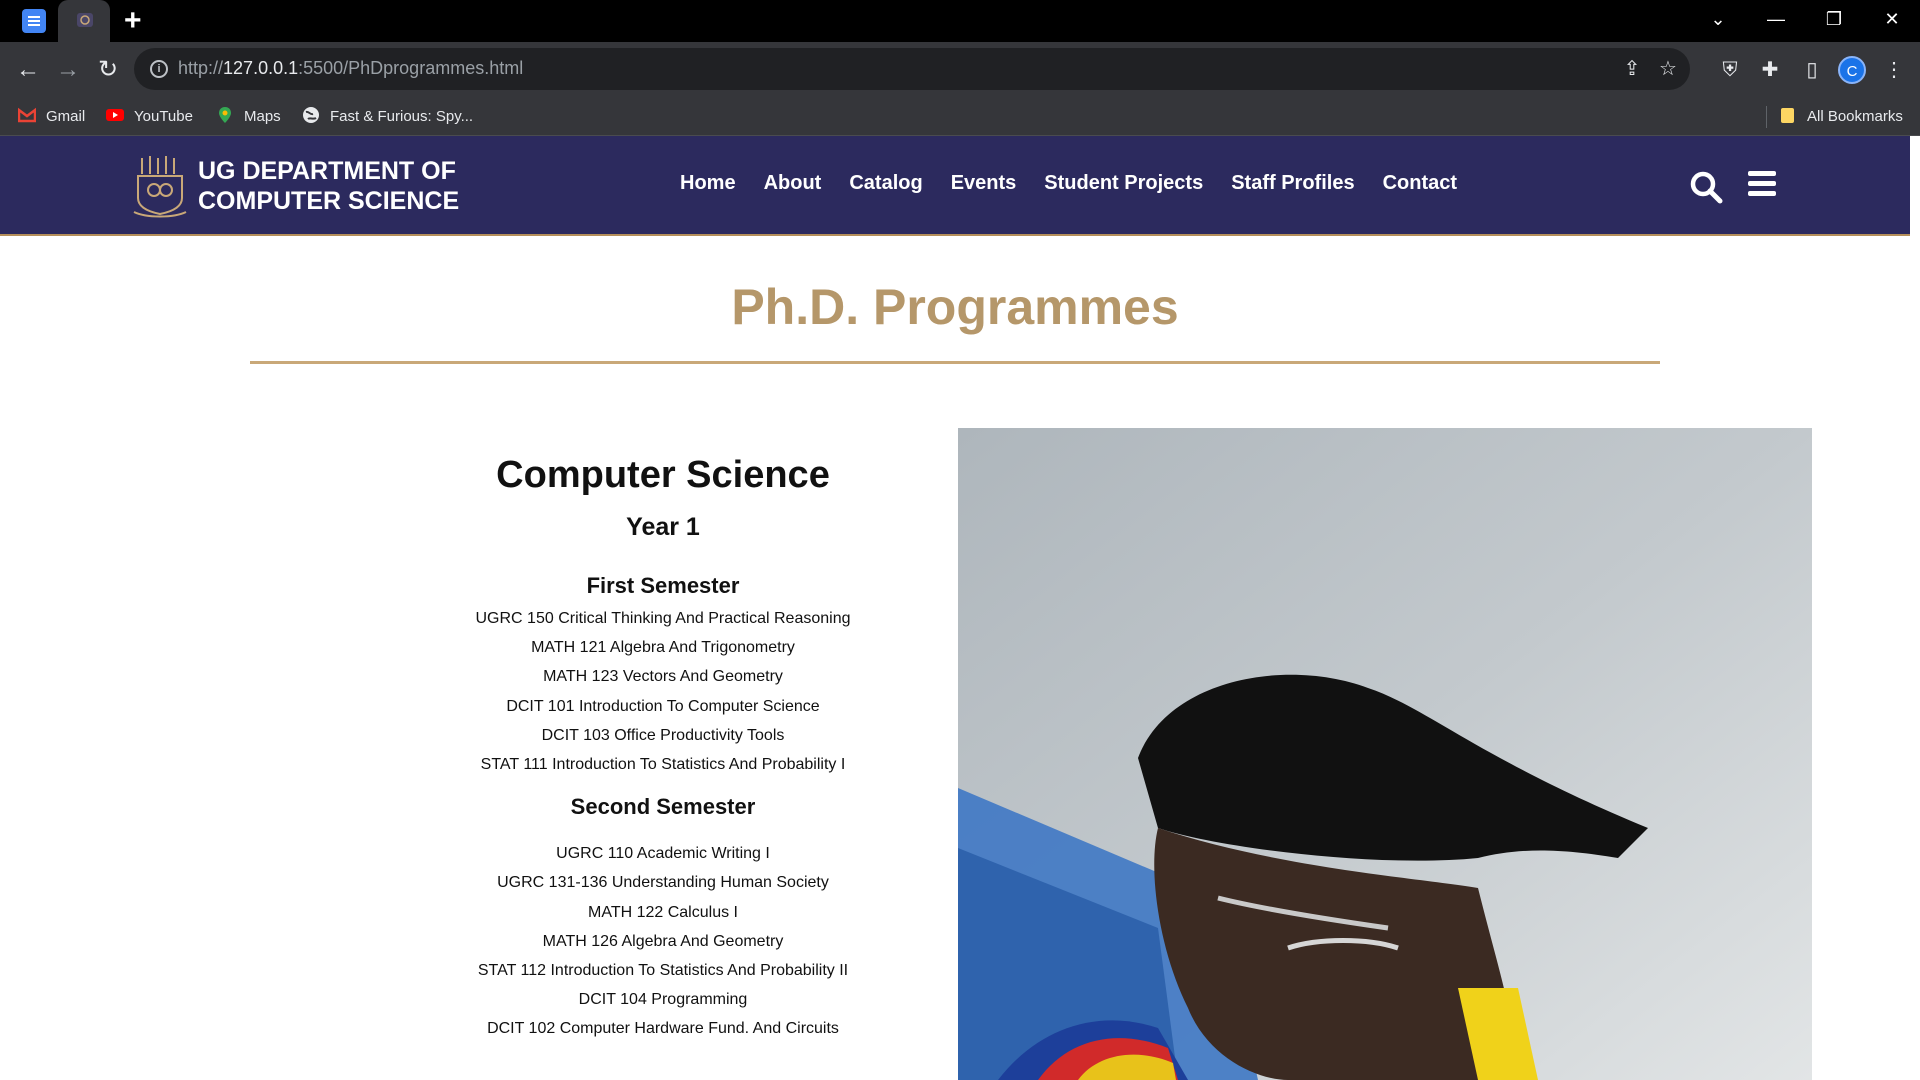  Describe the element at coordinates (1892, 21) in the screenshot. I see `close-window-button: ✕` at that location.